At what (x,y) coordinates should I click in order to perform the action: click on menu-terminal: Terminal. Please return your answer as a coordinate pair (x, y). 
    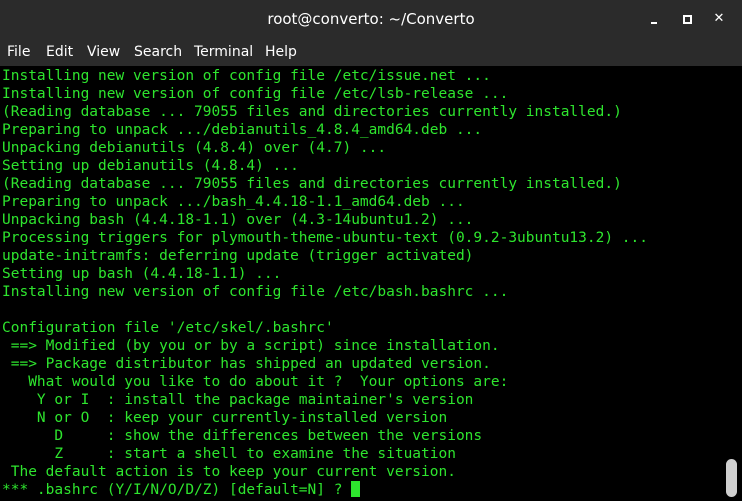
    Looking at the image, I should click on (223, 52).